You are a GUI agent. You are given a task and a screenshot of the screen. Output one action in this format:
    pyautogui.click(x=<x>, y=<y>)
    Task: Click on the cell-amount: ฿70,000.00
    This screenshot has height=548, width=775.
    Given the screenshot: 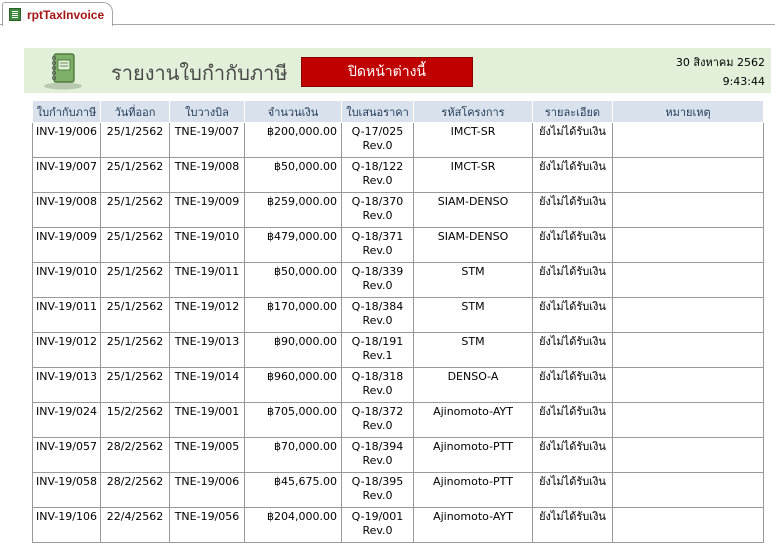 What is the action you would take?
    pyautogui.click(x=293, y=455)
    